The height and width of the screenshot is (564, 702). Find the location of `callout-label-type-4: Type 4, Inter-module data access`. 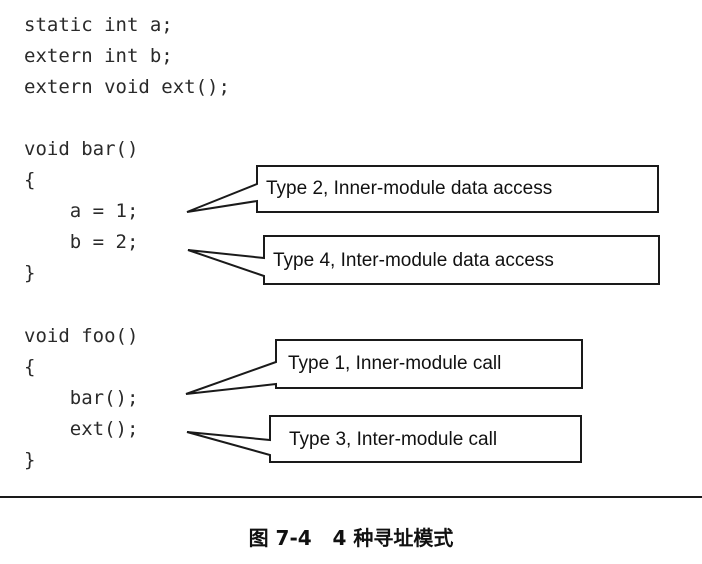

callout-label-type-4: Type 4, Inter-module data access is located at coordinates (413, 260).